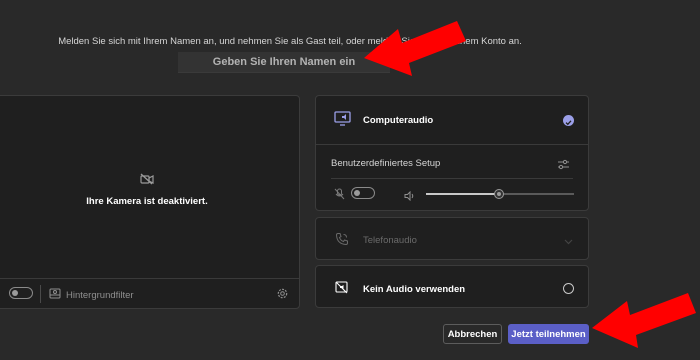  I want to click on no-audio-label: Kein Audio verwenden, so click(414, 289).